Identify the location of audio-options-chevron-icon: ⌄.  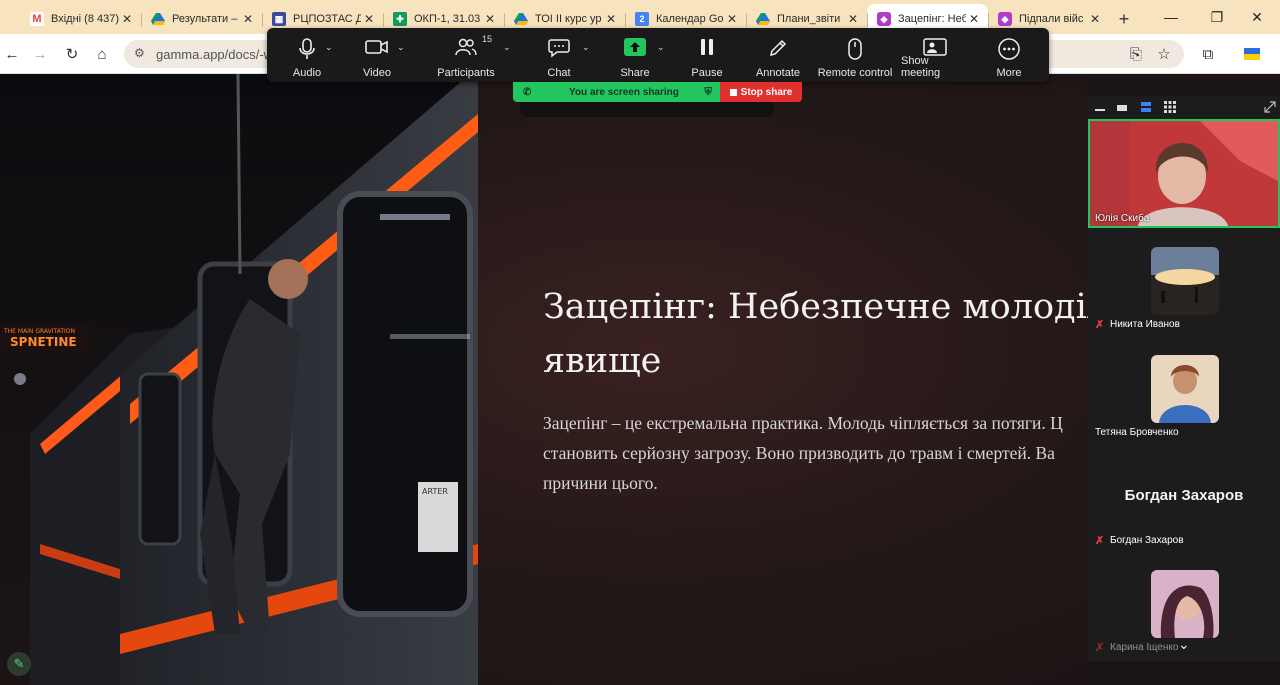
(329, 47).